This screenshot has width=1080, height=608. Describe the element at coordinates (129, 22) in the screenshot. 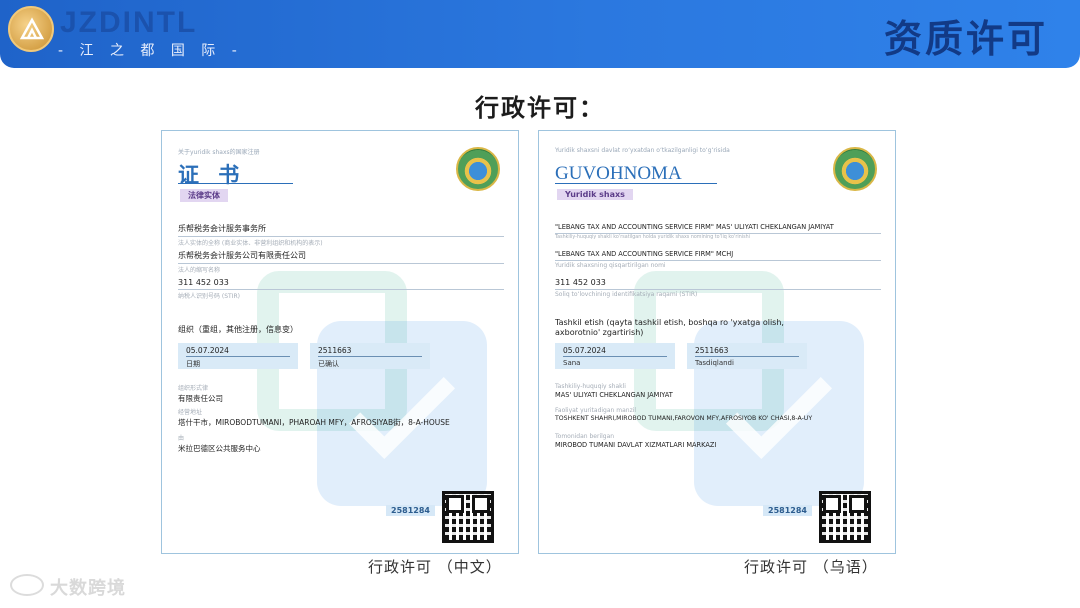

I see `logo-wordmark: JZDINTL` at that location.